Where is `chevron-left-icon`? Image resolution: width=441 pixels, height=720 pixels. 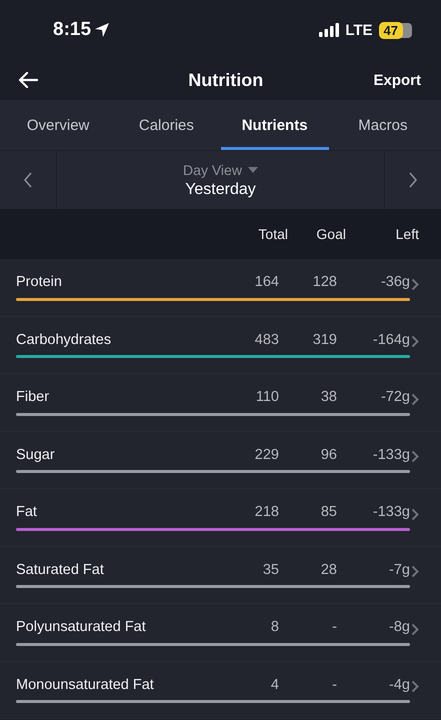 chevron-left-icon is located at coordinates (28, 180).